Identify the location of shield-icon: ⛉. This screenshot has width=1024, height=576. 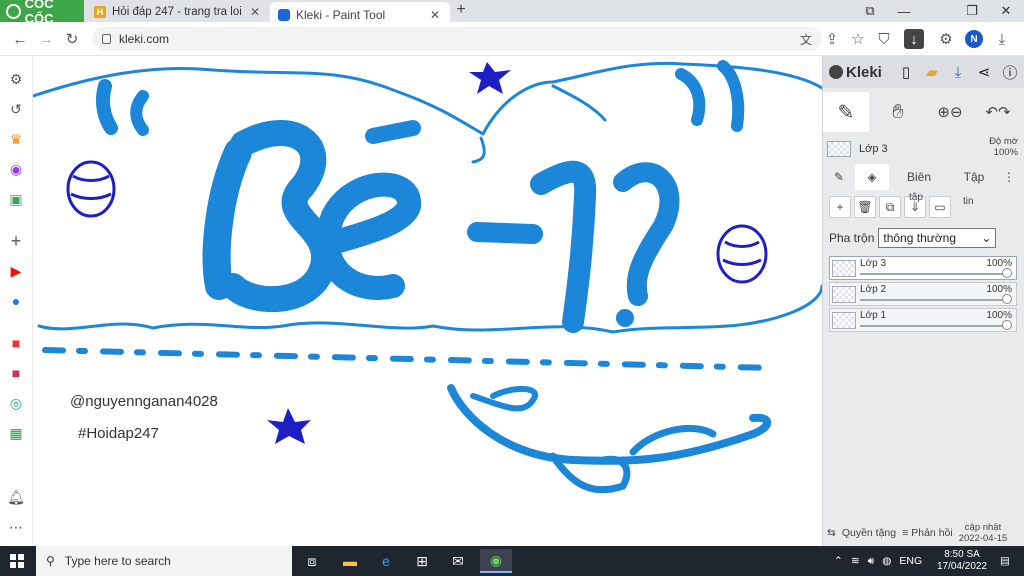
(884, 39).